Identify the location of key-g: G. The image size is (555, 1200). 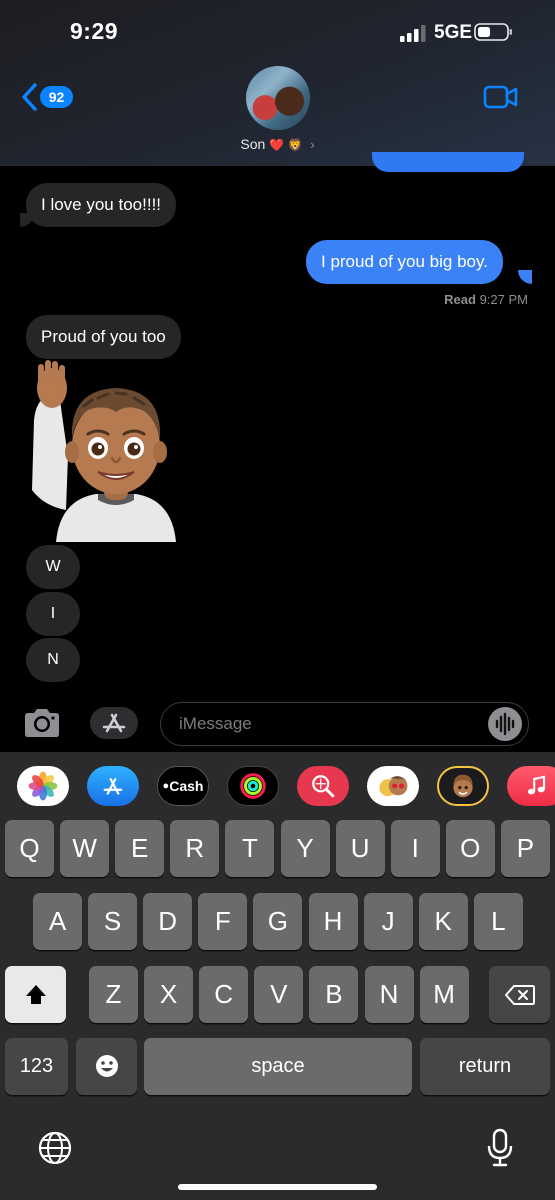
(278, 921).